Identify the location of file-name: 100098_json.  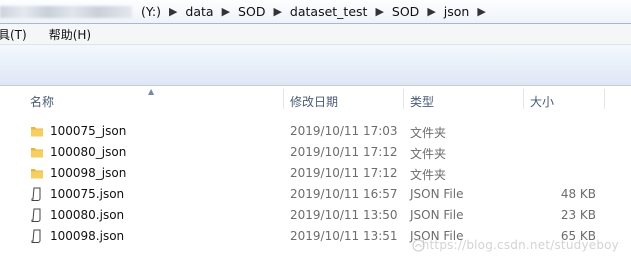
(88, 173).